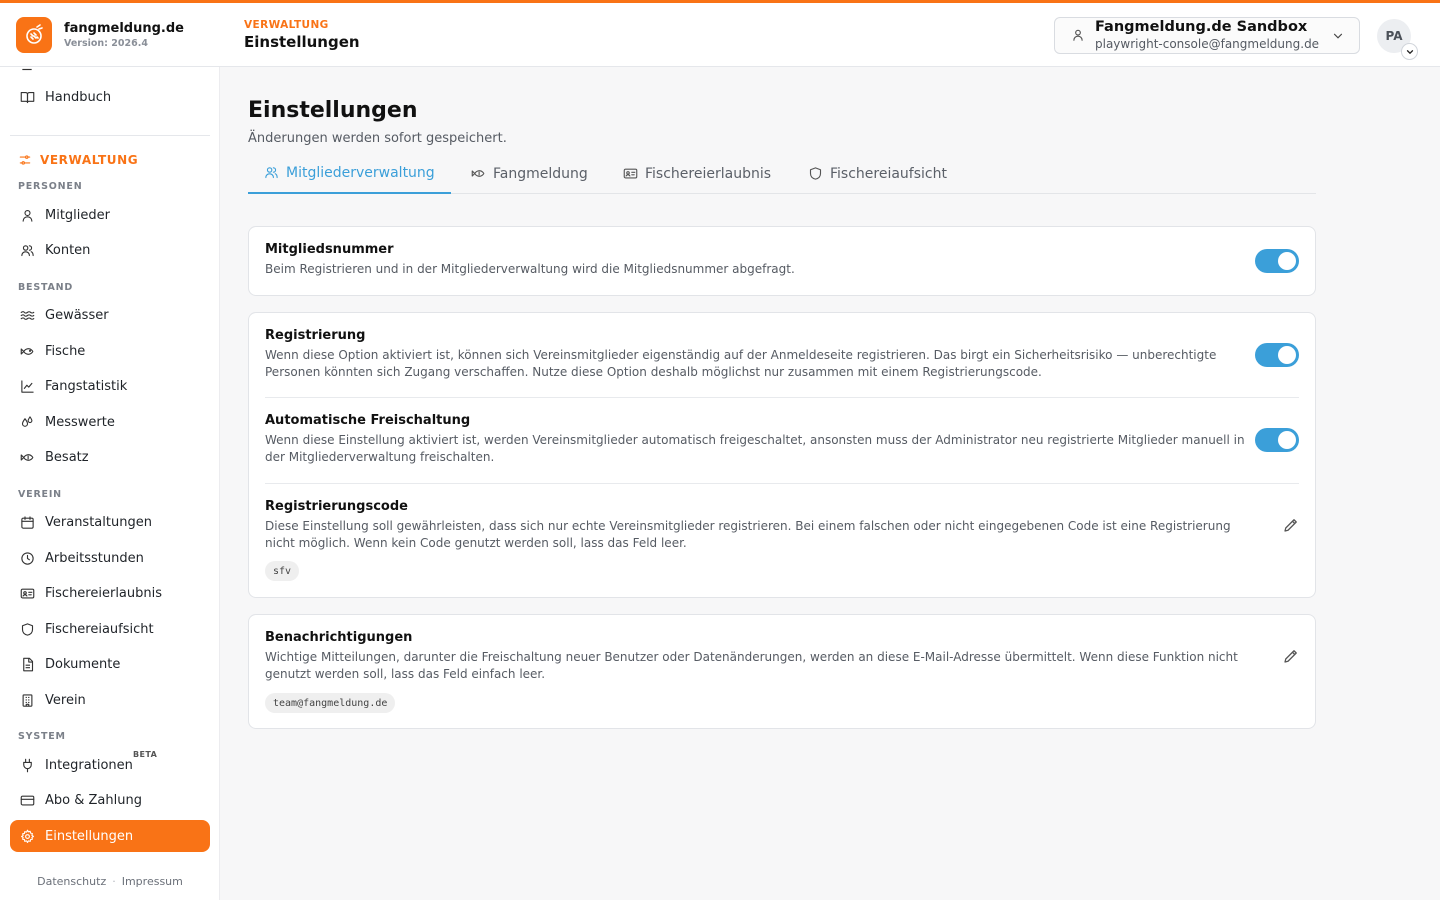  I want to click on sidebar-divider, so click(110, 135).